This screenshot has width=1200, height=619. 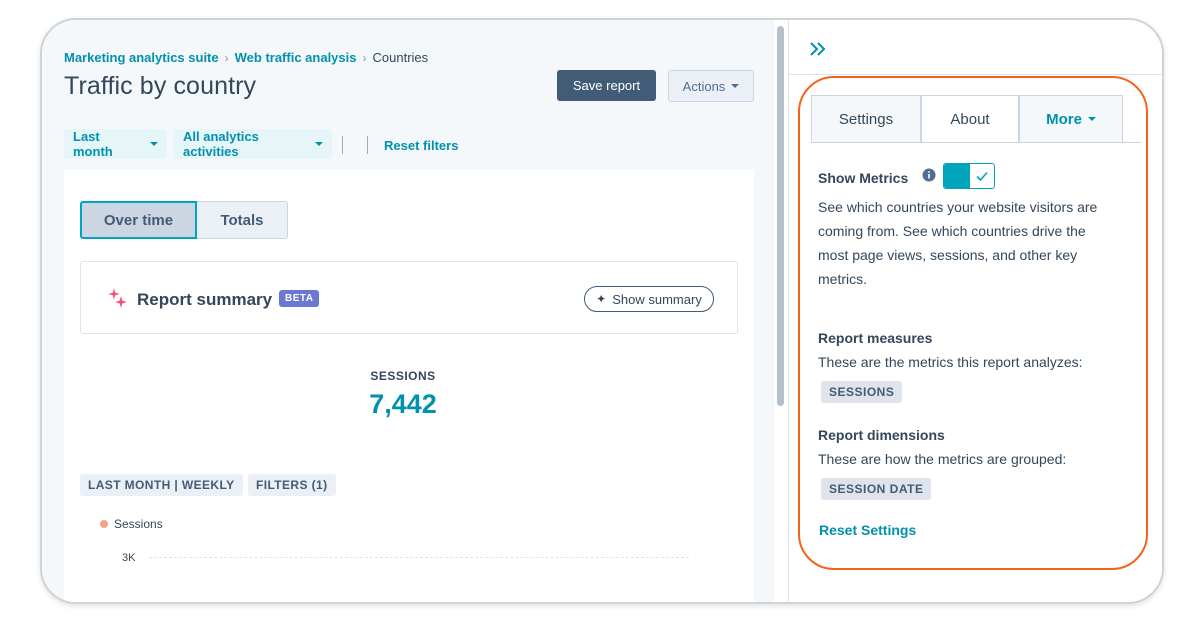 I want to click on dimensions-text: These are how the metrics are grouped:, so click(x=942, y=459).